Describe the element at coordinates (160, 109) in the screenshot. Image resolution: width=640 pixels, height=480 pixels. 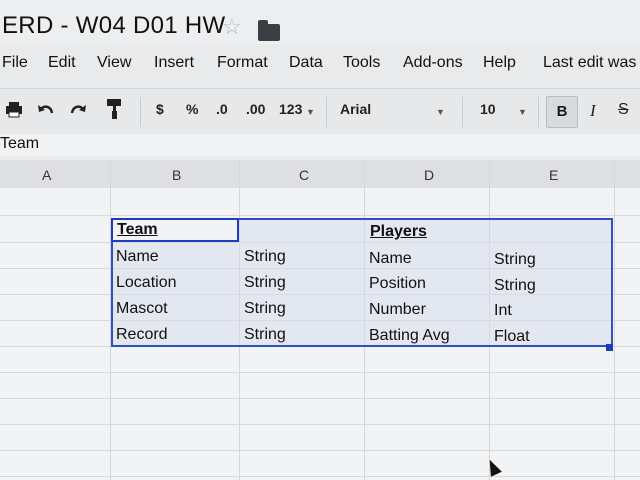
I see `currency-format-button: $` at that location.